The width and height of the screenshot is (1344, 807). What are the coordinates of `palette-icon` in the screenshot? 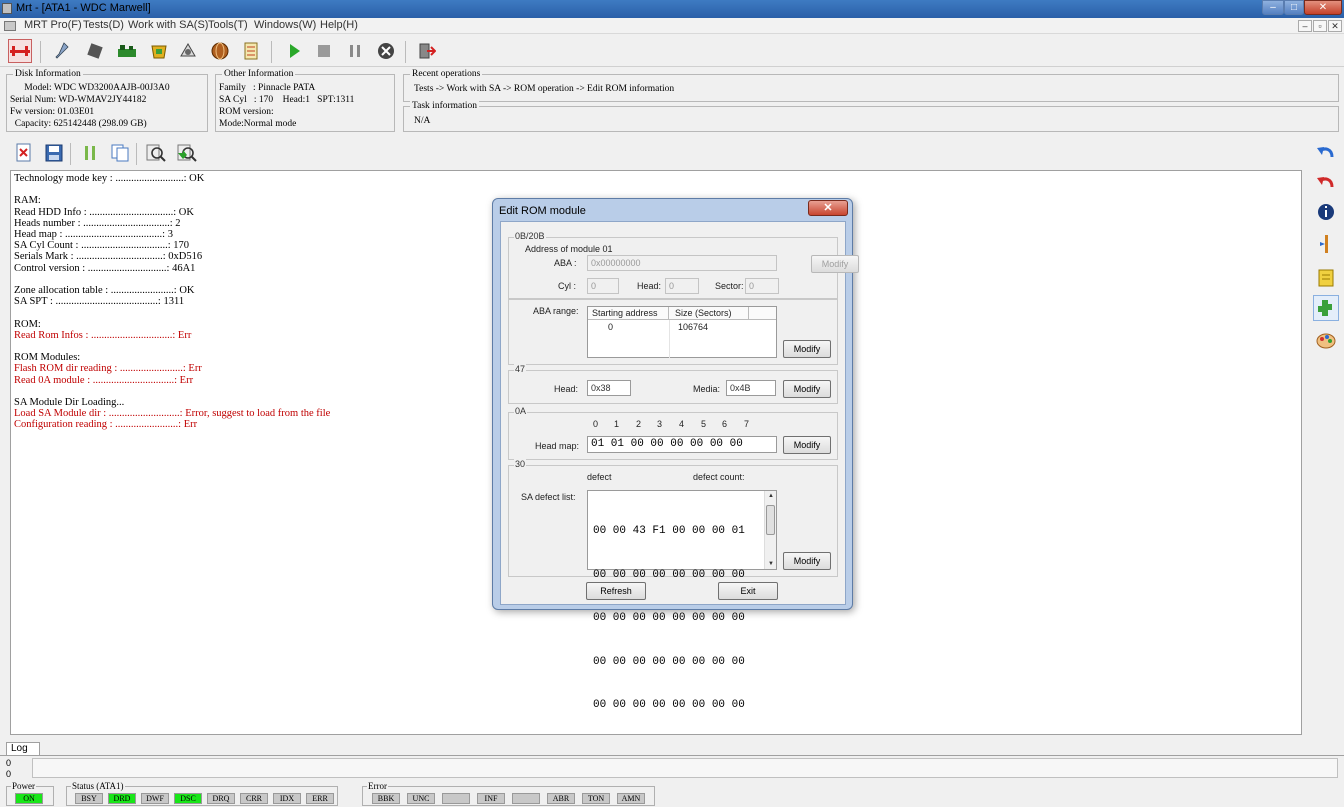 It's located at (1326, 340).